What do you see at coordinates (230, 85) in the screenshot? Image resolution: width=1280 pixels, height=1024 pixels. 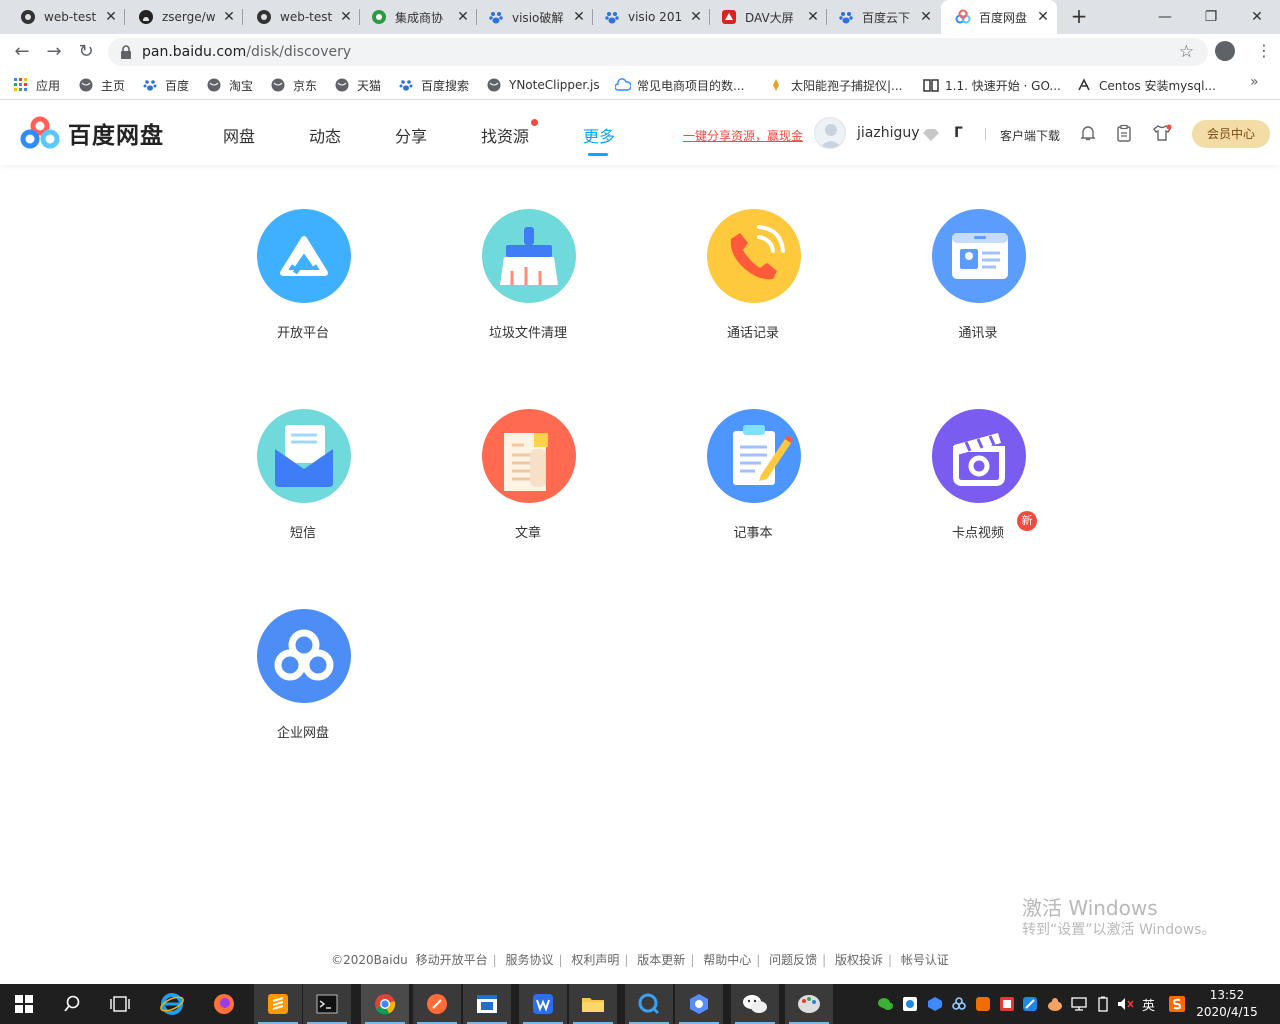 I see `bookmark-item: 淘宝` at bounding box center [230, 85].